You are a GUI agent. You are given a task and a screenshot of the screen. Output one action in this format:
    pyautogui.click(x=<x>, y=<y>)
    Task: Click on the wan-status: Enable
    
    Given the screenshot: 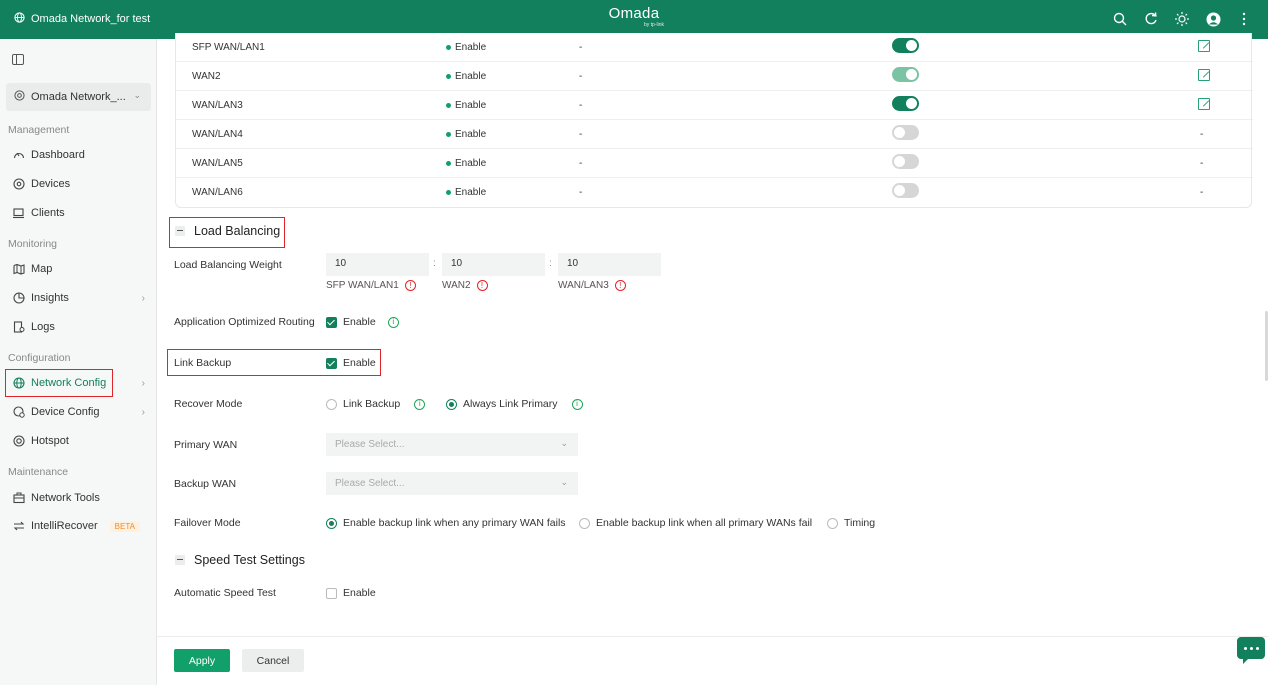 What is the action you would take?
    pyautogui.click(x=466, y=163)
    